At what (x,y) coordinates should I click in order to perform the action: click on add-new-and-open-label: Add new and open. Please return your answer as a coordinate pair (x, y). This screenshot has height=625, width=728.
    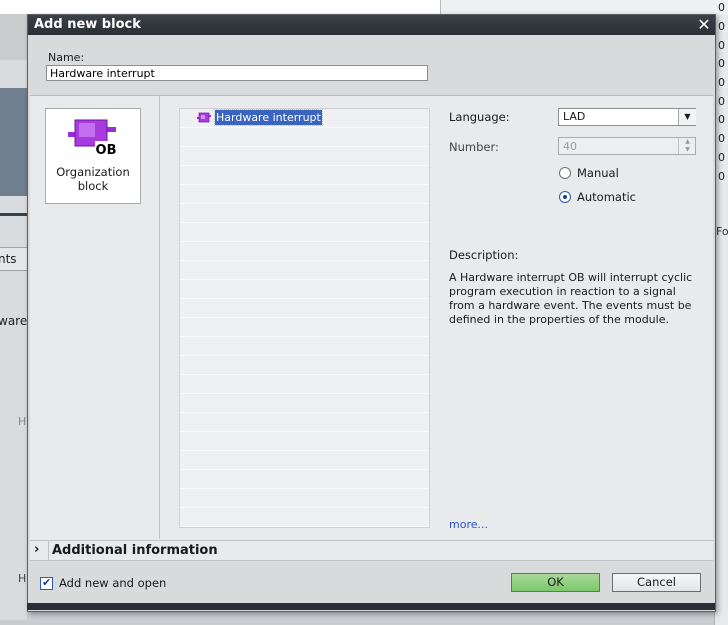
    Looking at the image, I should click on (112, 583).